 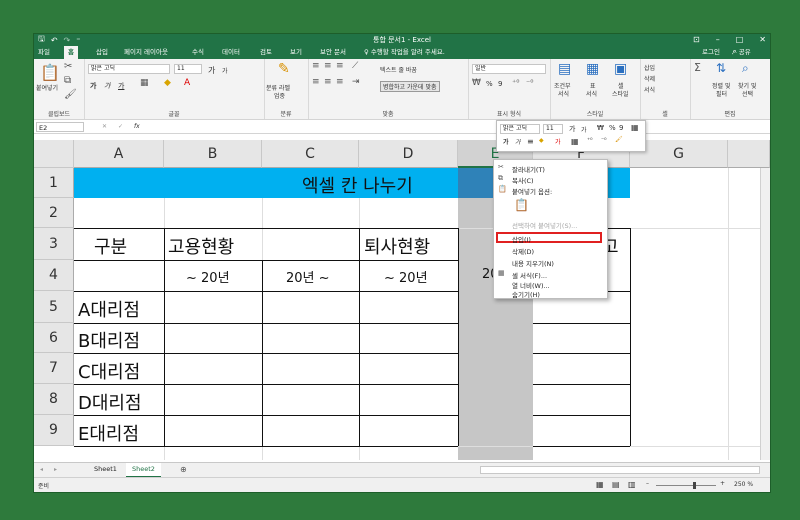 What do you see at coordinates (590, 140) in the screenshot?
I see `mini-decimal-icon: ⁺⁰` at bounding box center [590, 140].